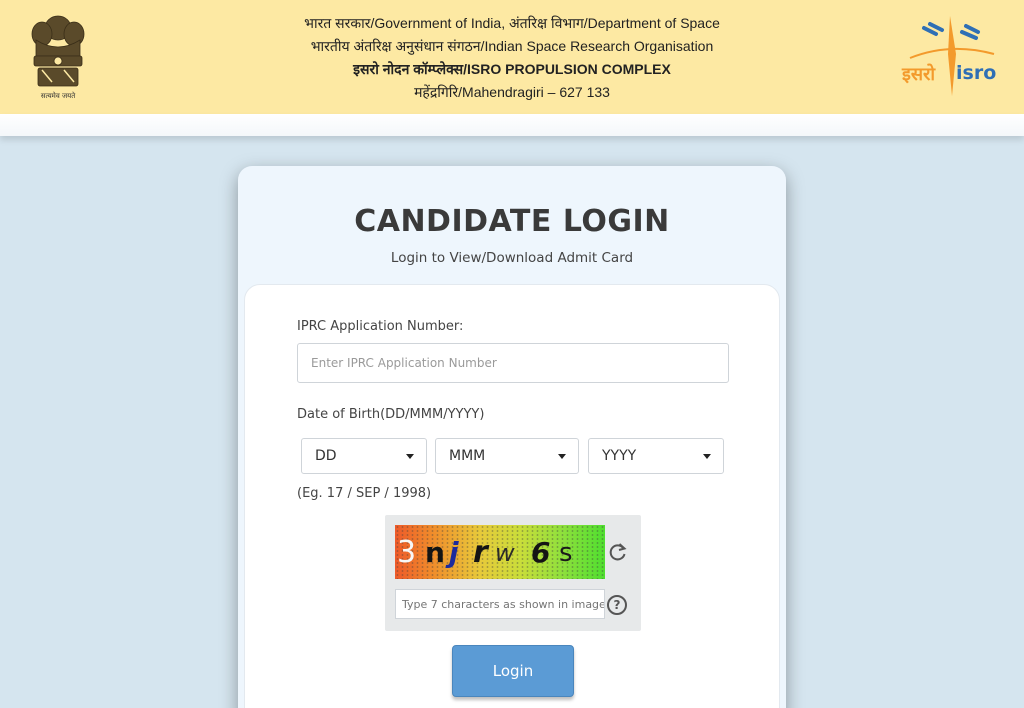  I want to click on captcha-char: 6, so click(541, 552).